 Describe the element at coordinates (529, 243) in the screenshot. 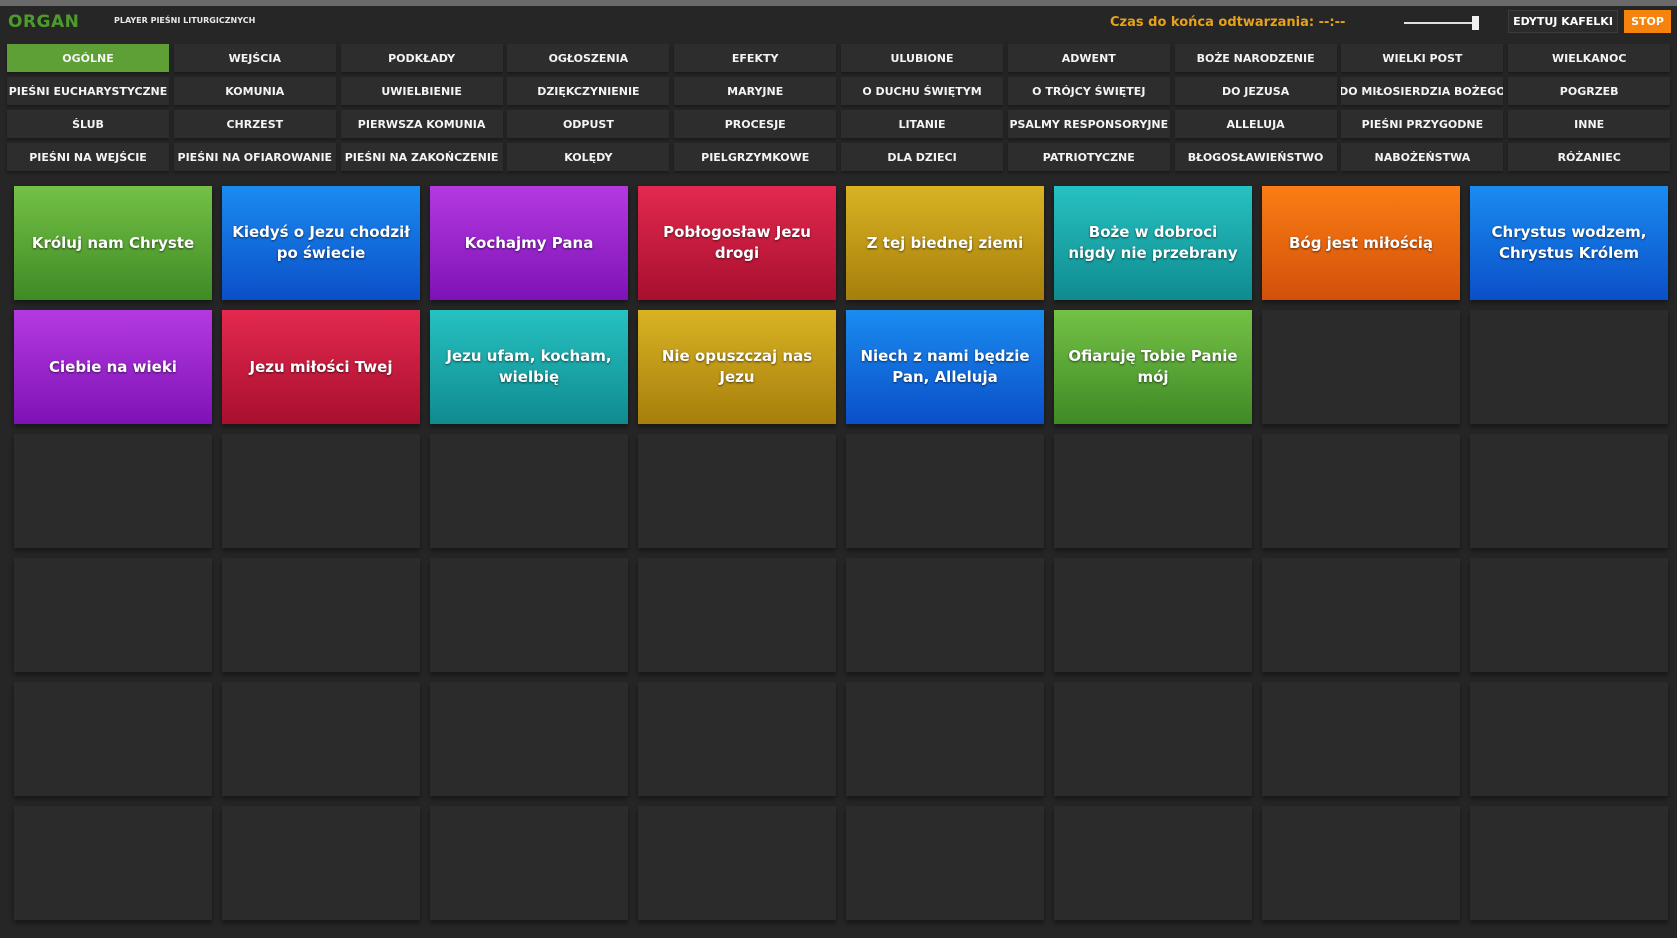

I see `song-tile: Kochajmy Pana` at that location.